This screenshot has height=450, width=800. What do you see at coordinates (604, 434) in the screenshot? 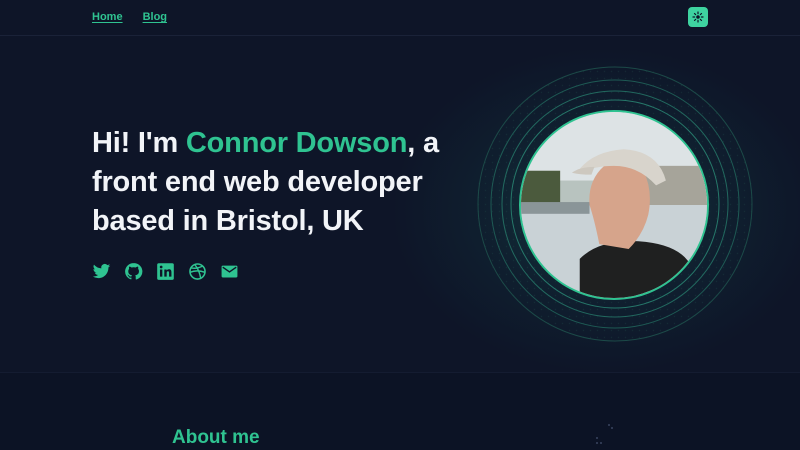
I see `decorative-dots` at bounding box center [604, 434].